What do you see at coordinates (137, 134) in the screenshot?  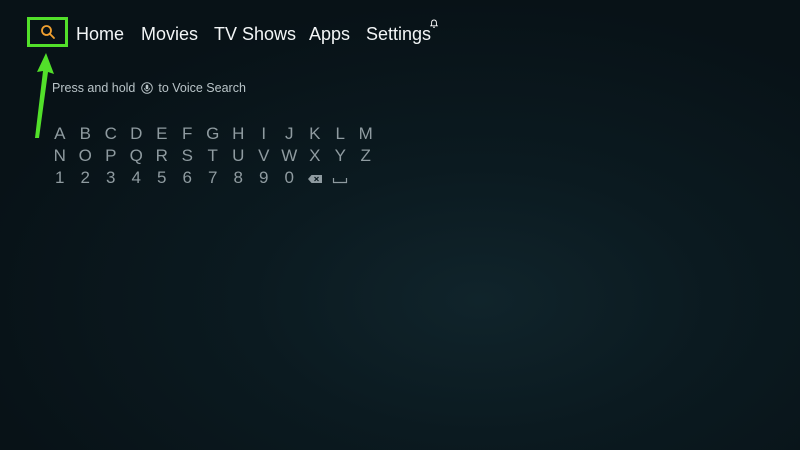 I see `key-d: D` at bounding box center [137, 134].